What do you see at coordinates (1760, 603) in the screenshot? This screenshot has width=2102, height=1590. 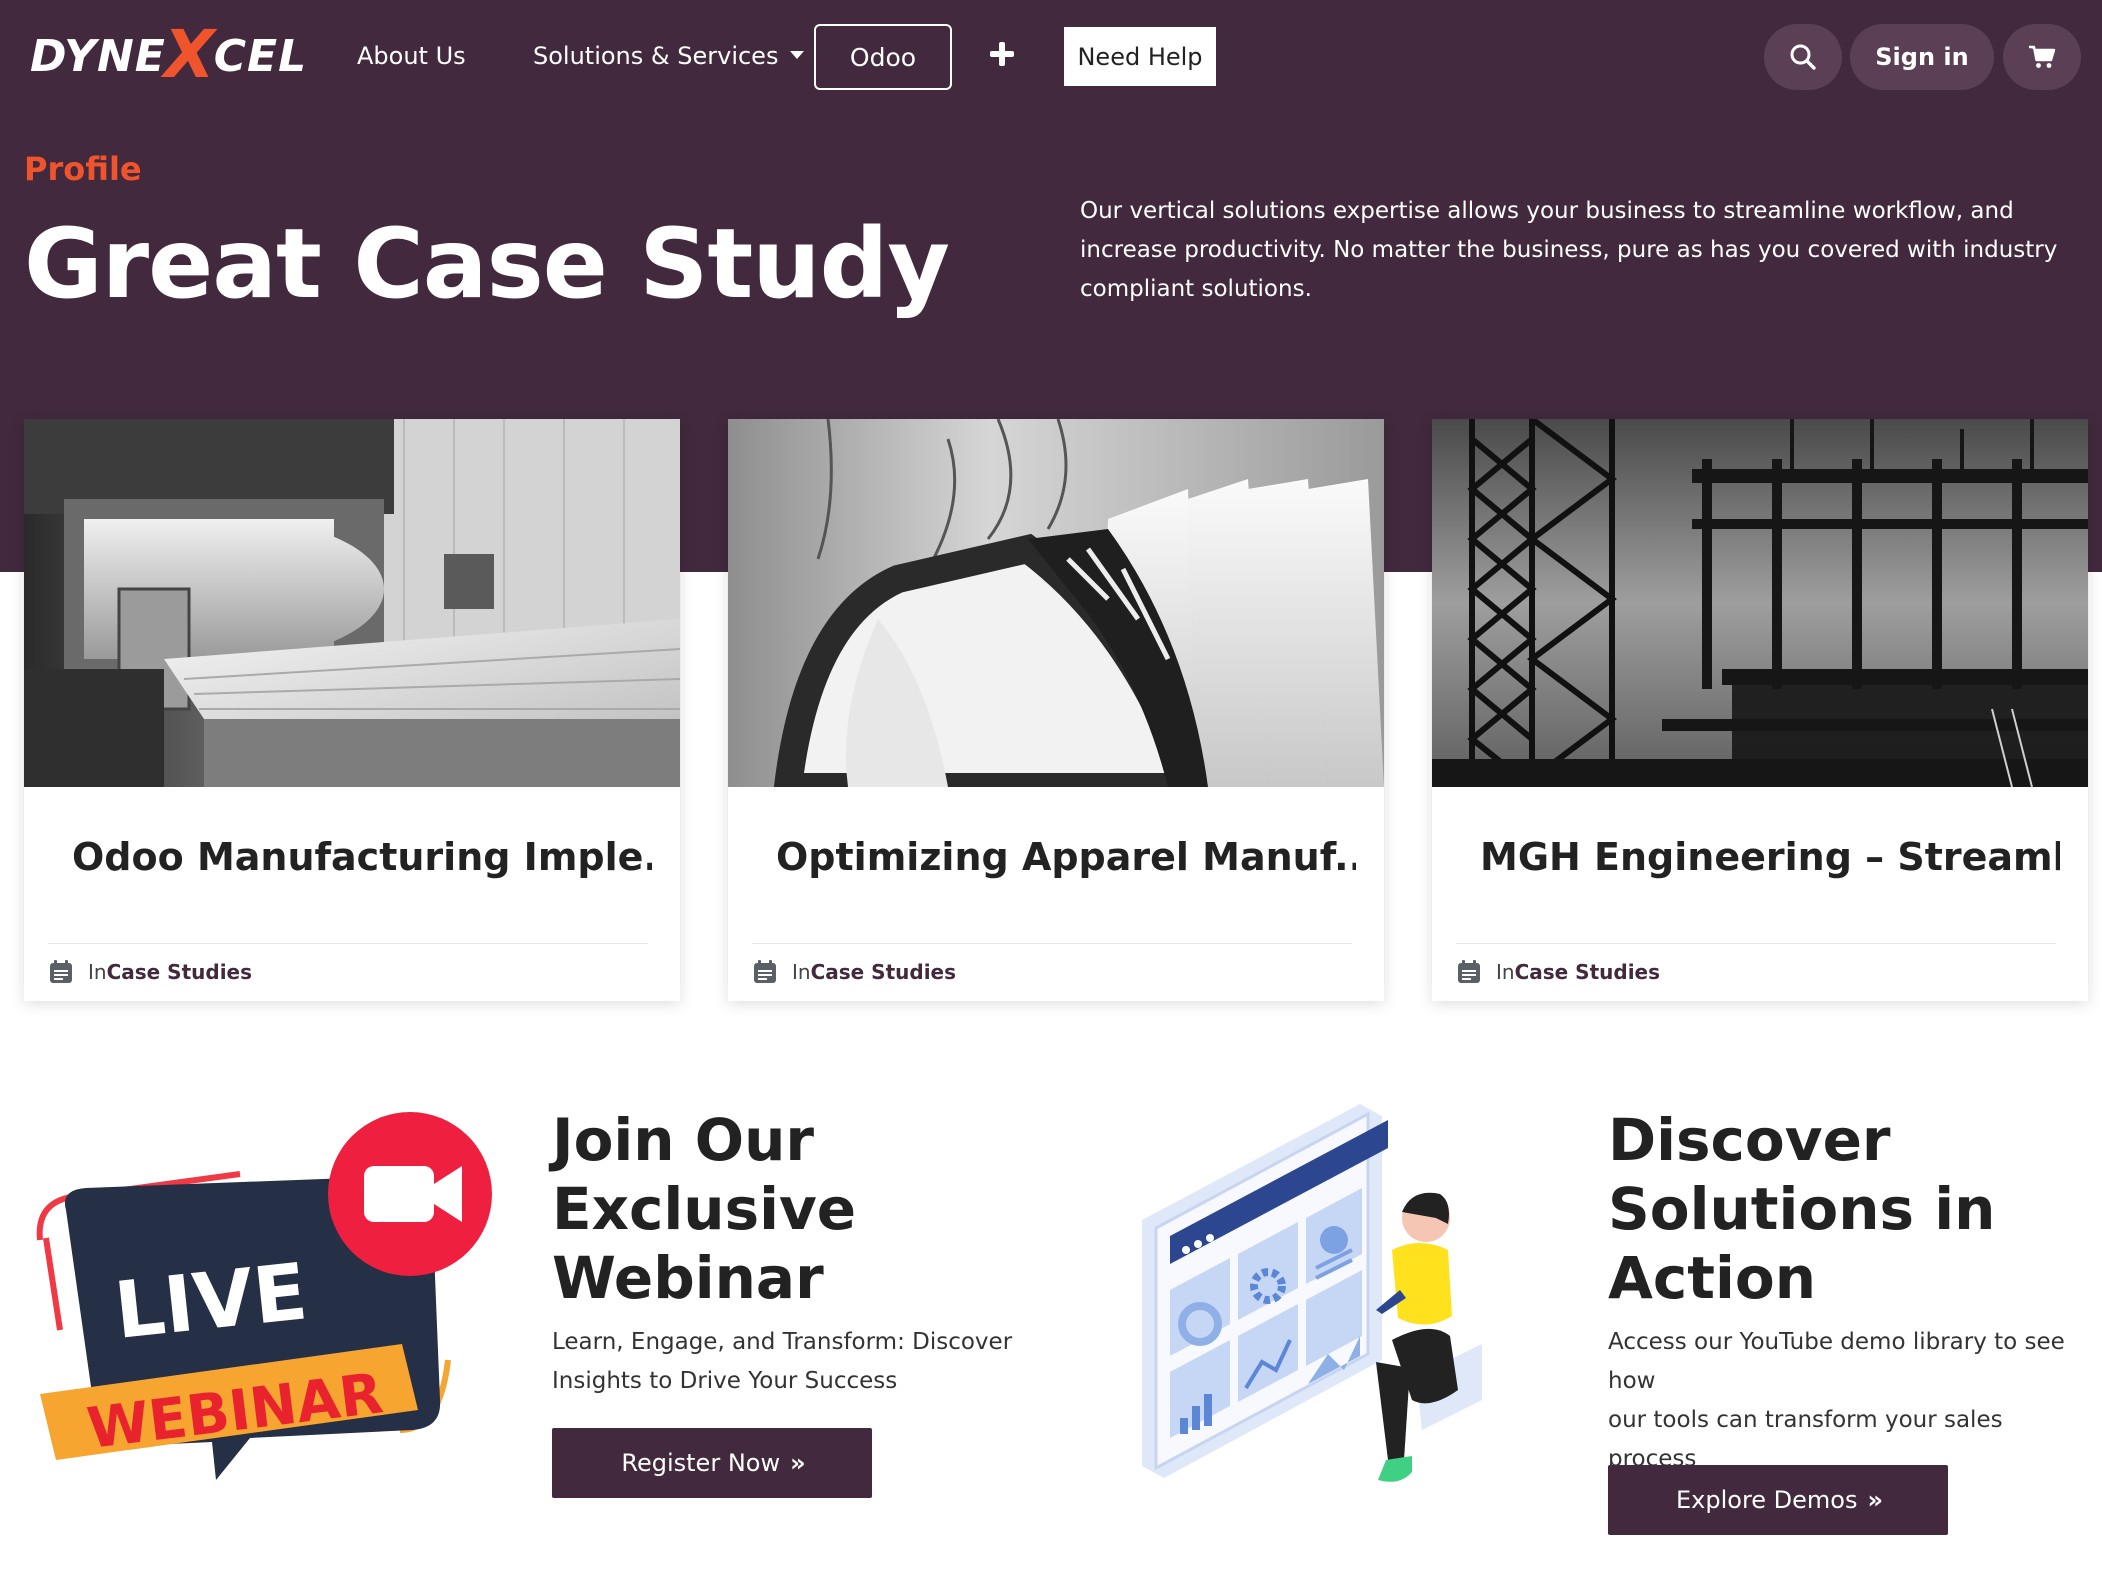 I see `card-image-engineering` at bounding box center [1760, 603].